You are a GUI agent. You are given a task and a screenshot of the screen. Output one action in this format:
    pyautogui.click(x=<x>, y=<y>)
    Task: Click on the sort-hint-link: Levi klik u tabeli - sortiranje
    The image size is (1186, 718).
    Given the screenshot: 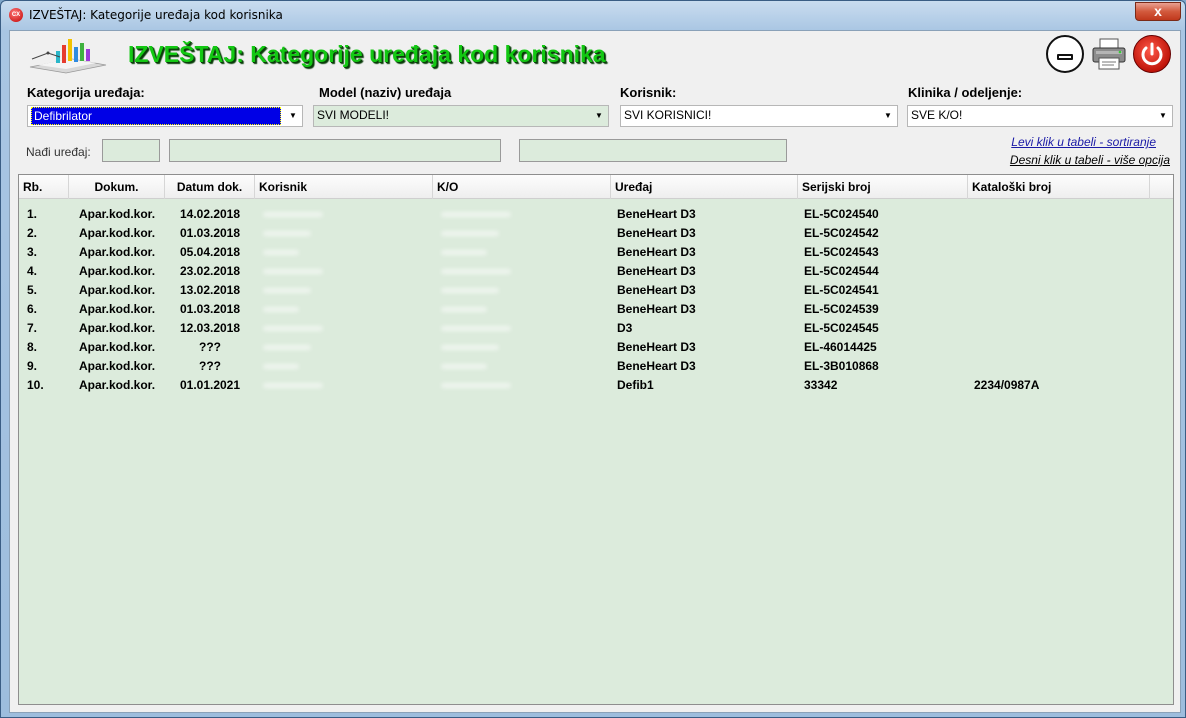 What is the action you would take?
    pyautogui.click(x=1083, y=142)
    